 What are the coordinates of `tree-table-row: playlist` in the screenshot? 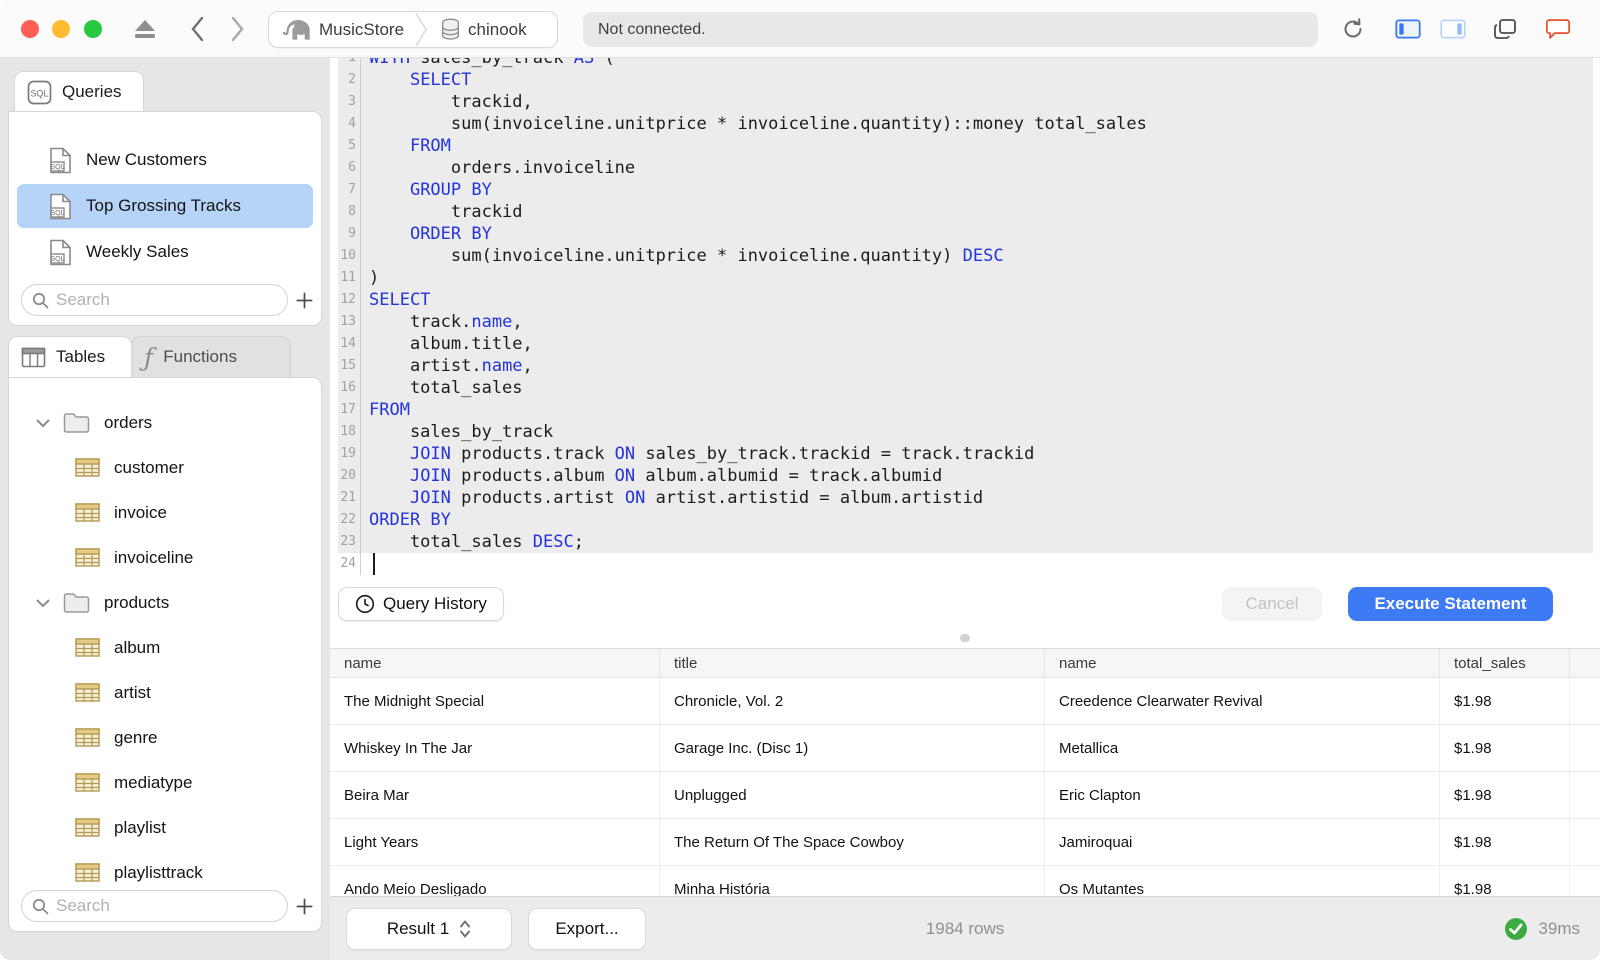 It's located at (165, 827).